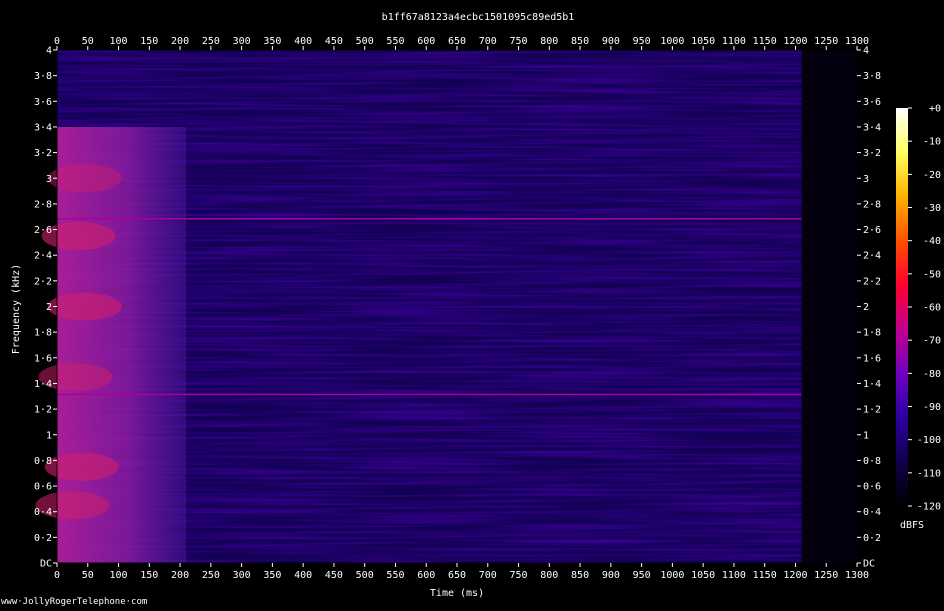 The width and height of the screenshot is (944, 611). I want to click on x-tick-label-bottom: 100, so click(119, 575).